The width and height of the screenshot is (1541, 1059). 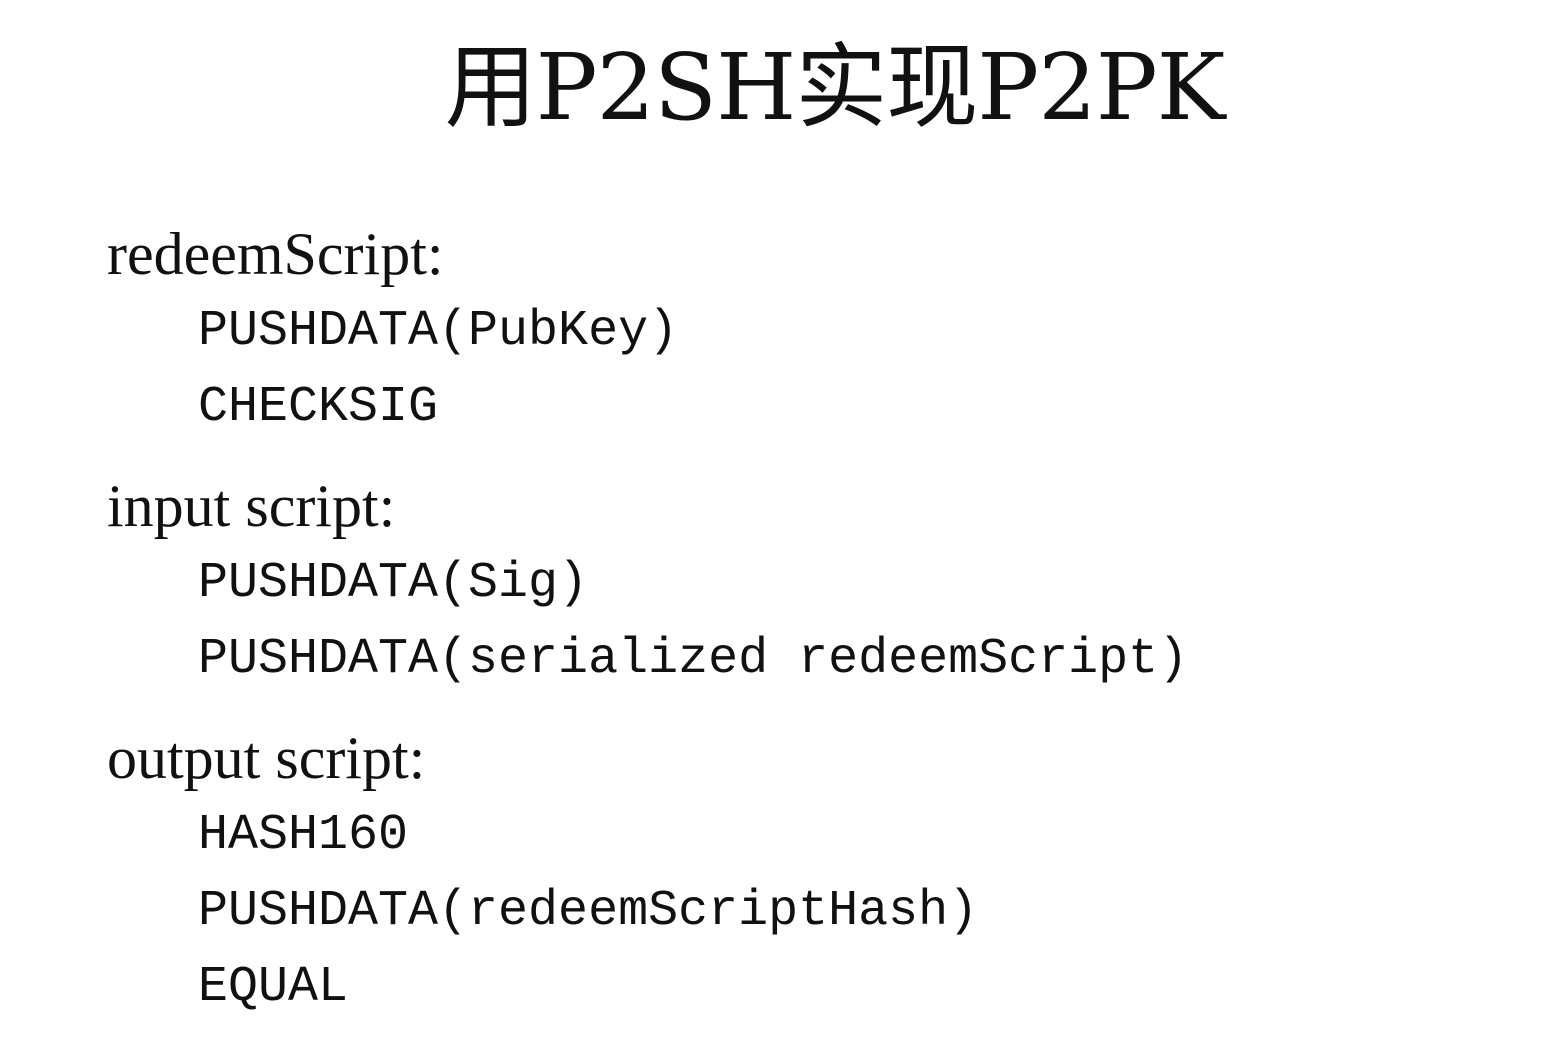 What do you see at coordinates (266, 758) in the screenshot?
I see `output-script-heading: output script:` at bounding box center [266, 758].